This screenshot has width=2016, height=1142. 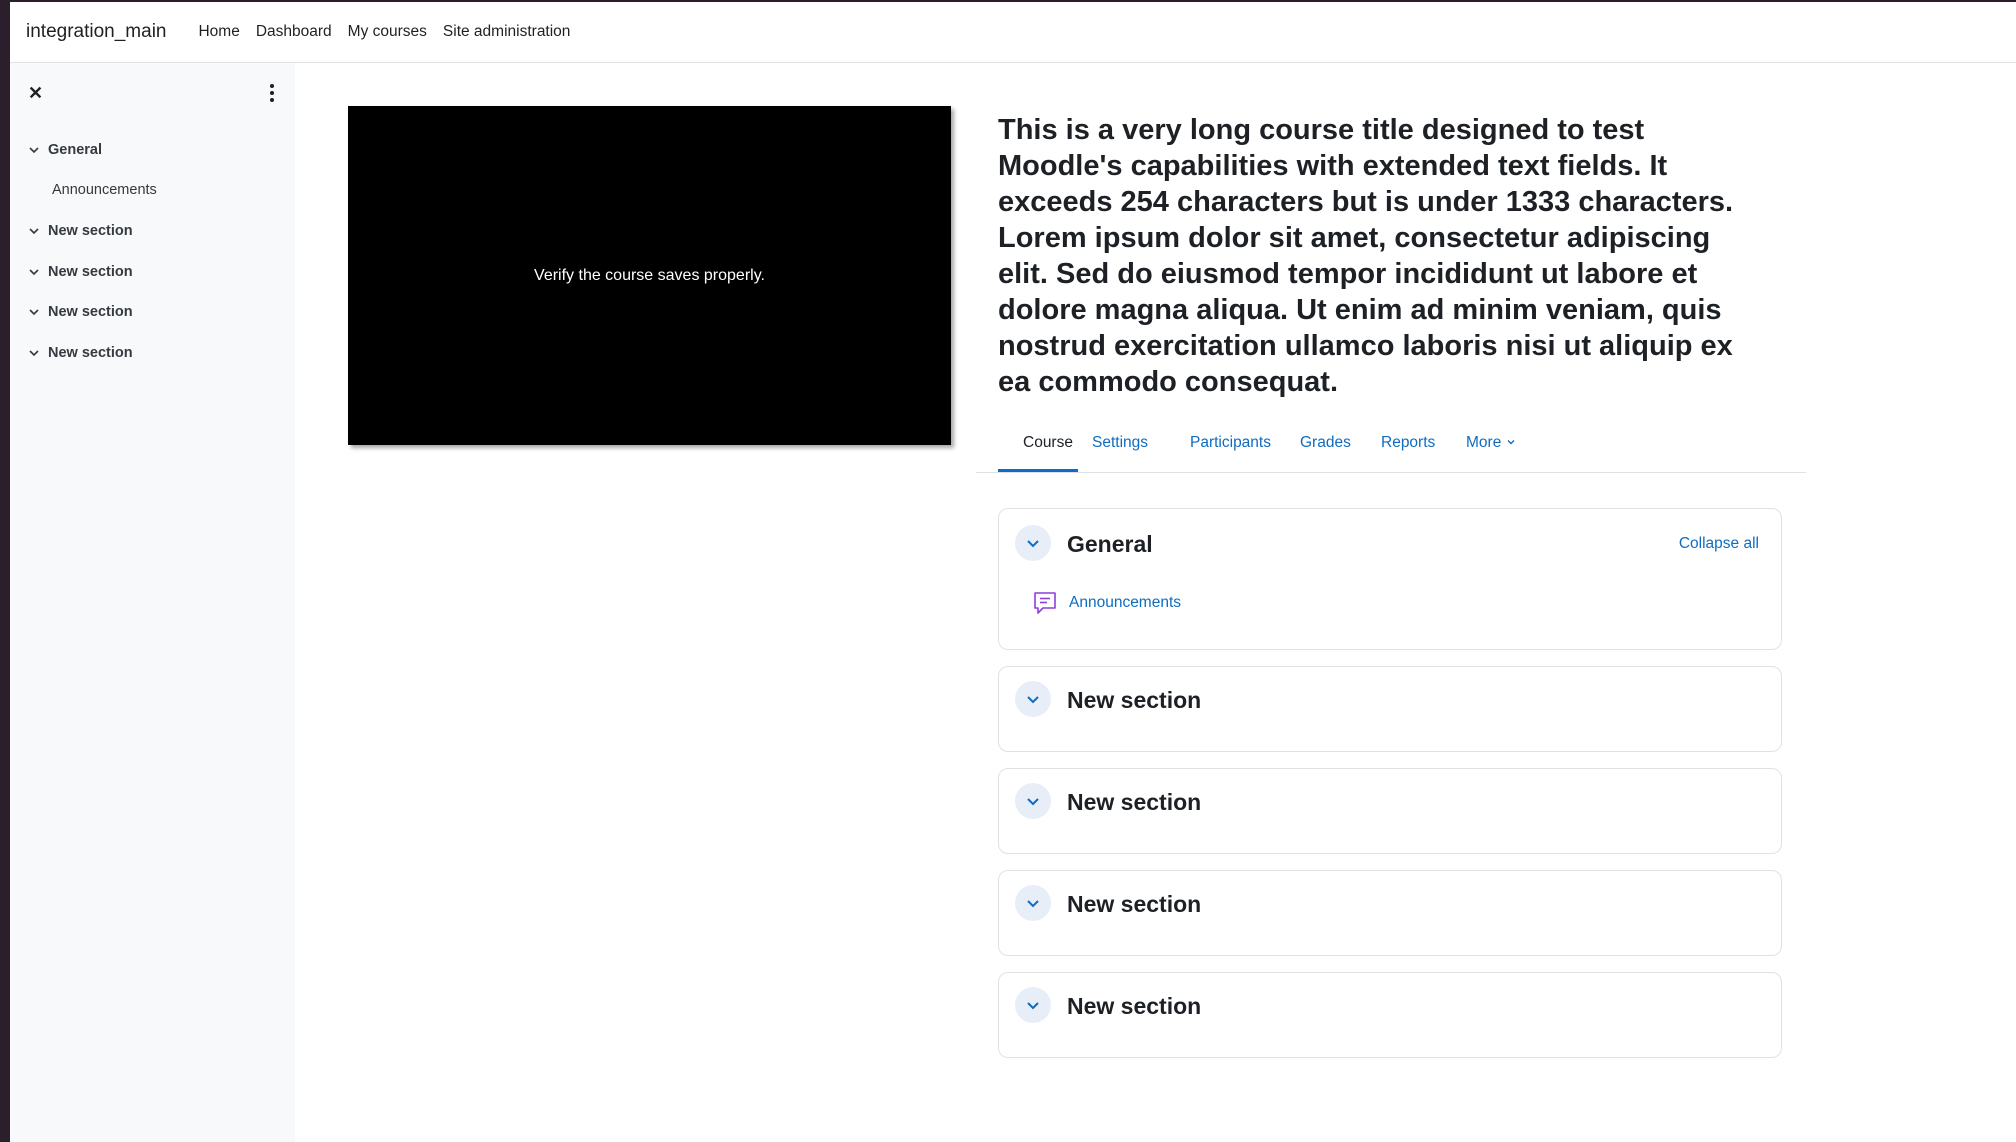 I want to click on nav-dashboard: Dashboard, so click(x=294, y=32).